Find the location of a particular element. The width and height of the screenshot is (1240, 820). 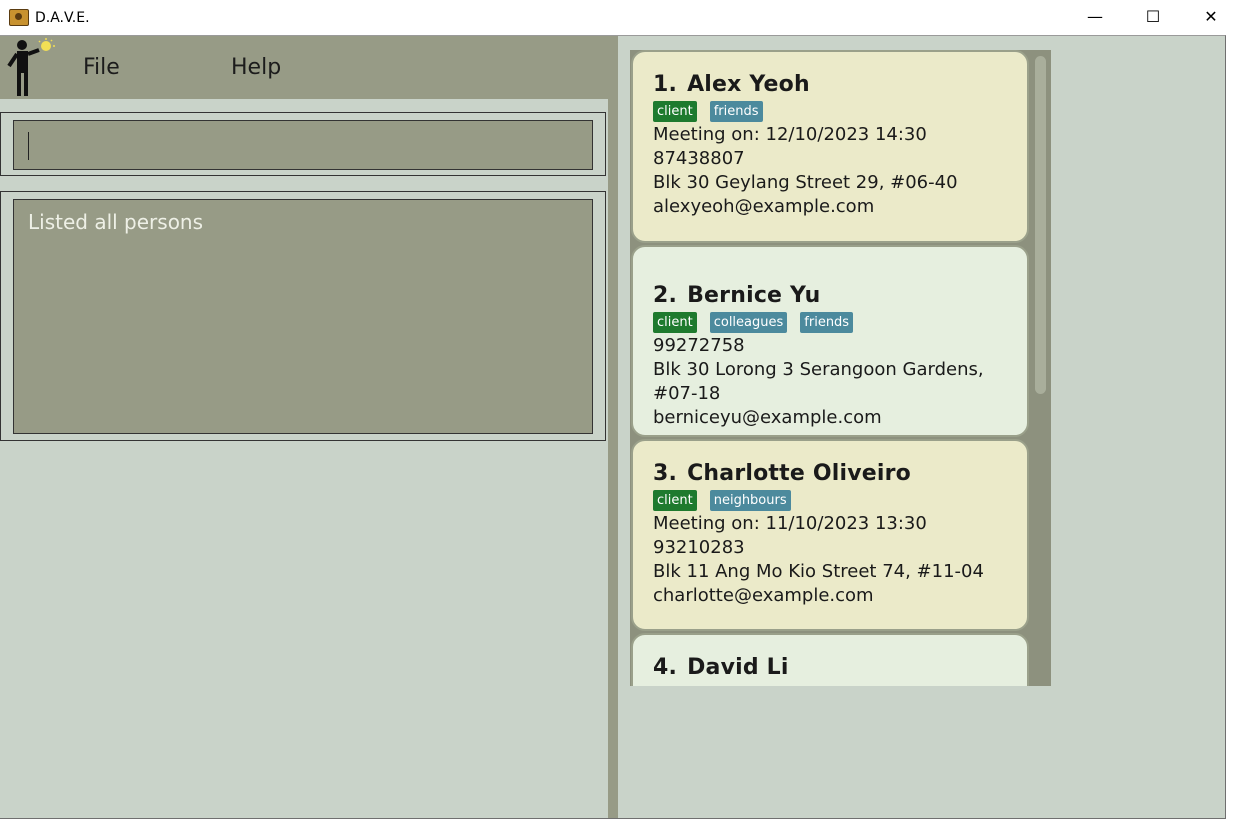

phone: 99272758 is located at coordinates (699, 345).